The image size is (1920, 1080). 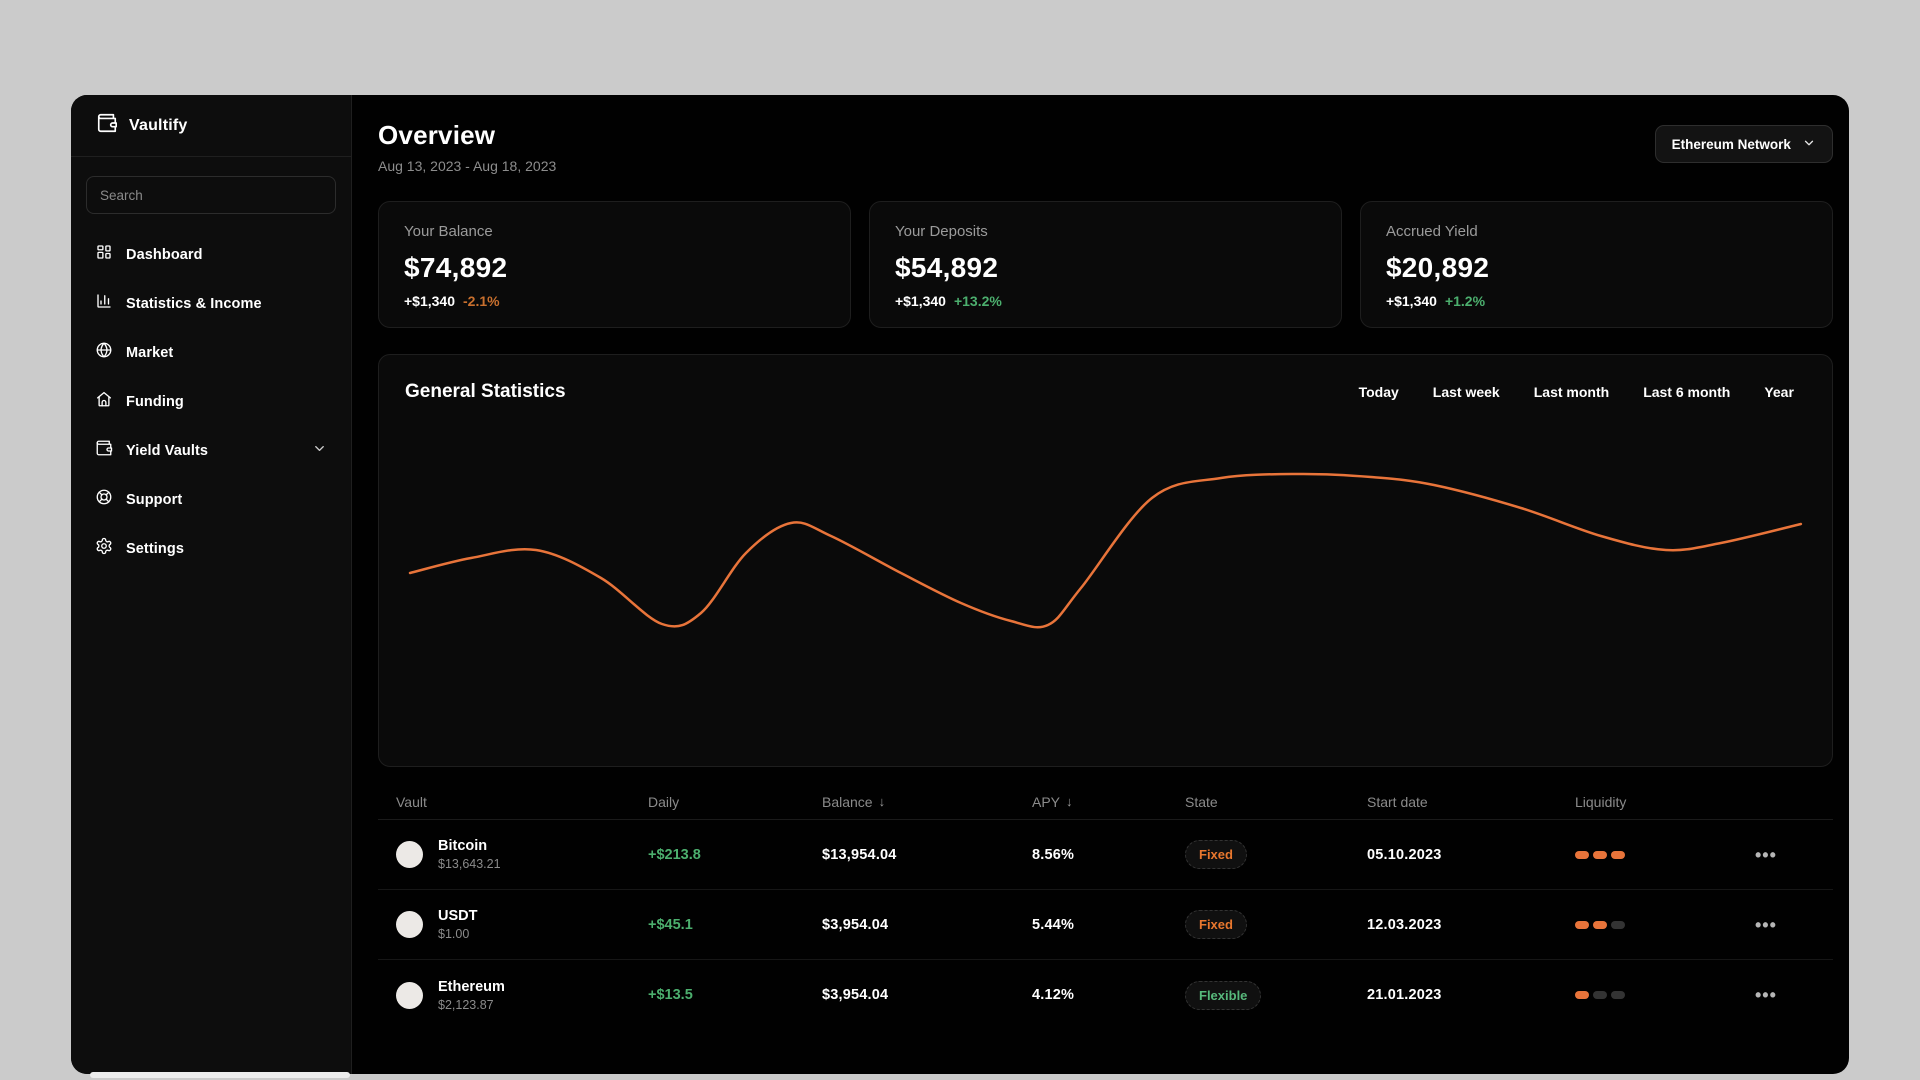 What do you see at coordinates (1731, 144) in the screenshot?
I see `network-selector-label: Ethereum Network` at bounding box center [1731, 144].